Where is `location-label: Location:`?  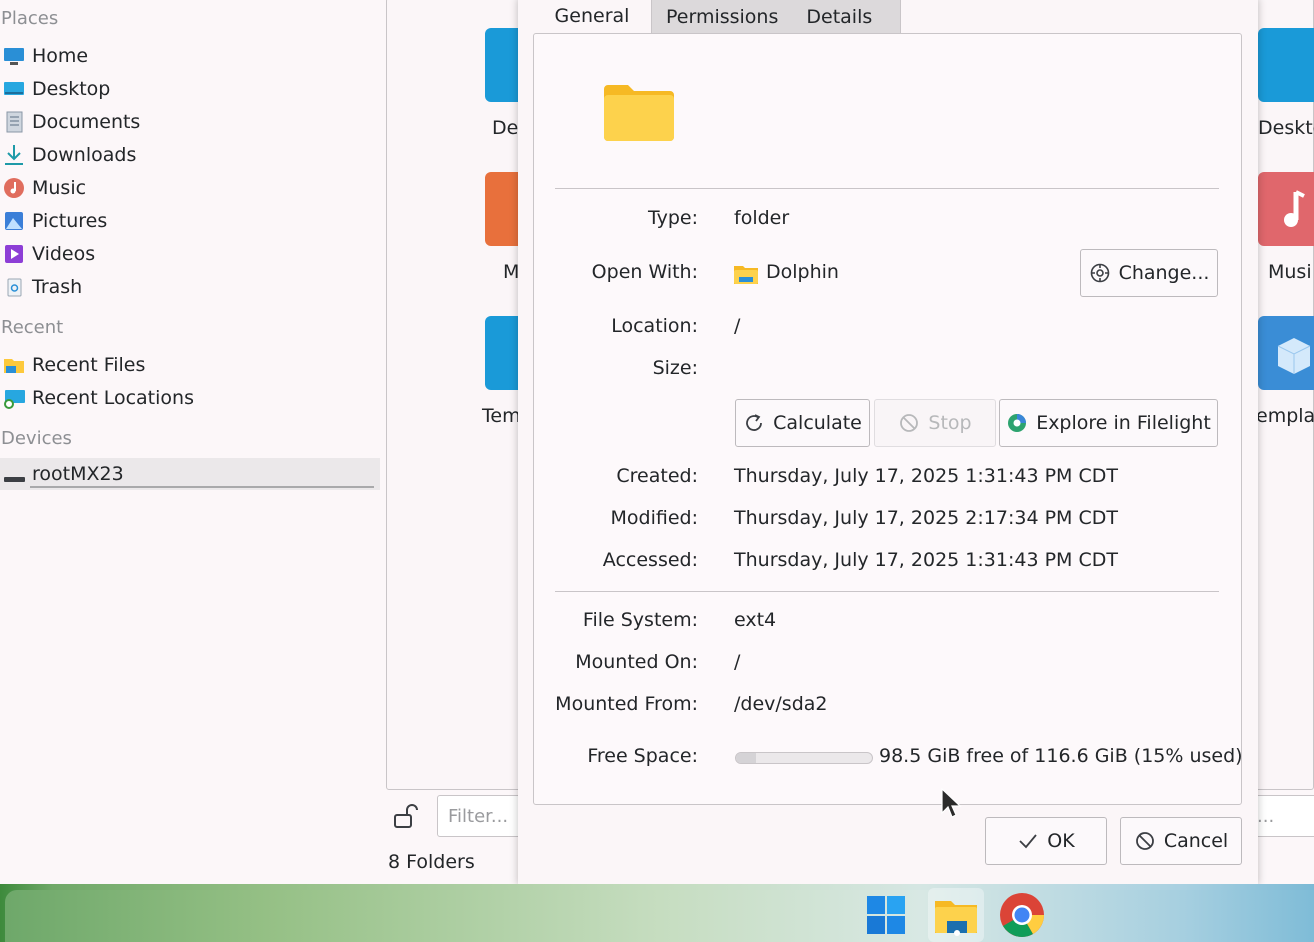
location-label: Location: is located at coordinates (654, 326).